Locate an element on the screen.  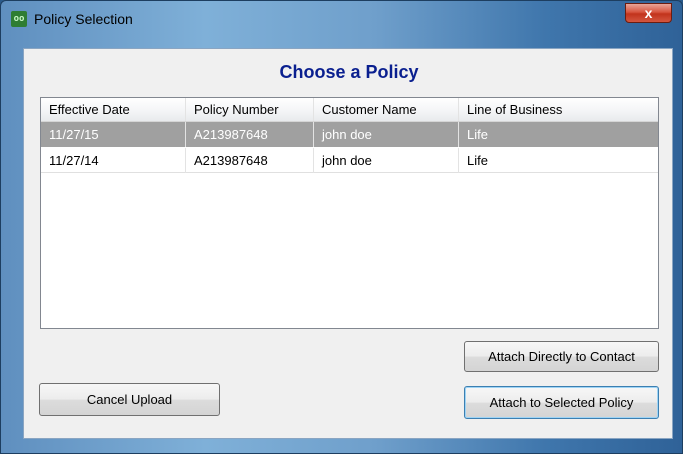
column-header-line-of-business: Line of Business is located at coordinates (558, 109).